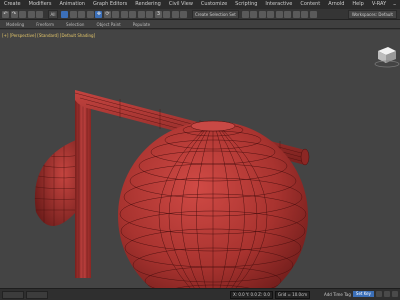 The width and height of the screenshot is (400, 300). I want to click on snaps-toggle-icon: 3, so click(158, 14).